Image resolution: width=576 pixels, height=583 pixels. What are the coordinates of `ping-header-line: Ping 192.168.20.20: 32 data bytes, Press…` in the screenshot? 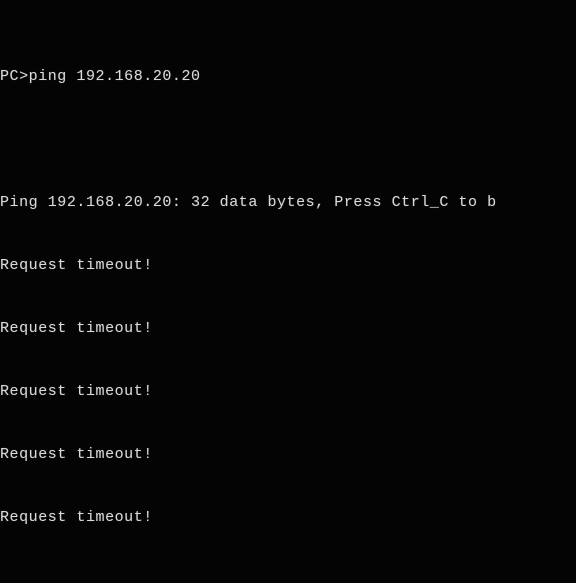 It's located at (248, 202).